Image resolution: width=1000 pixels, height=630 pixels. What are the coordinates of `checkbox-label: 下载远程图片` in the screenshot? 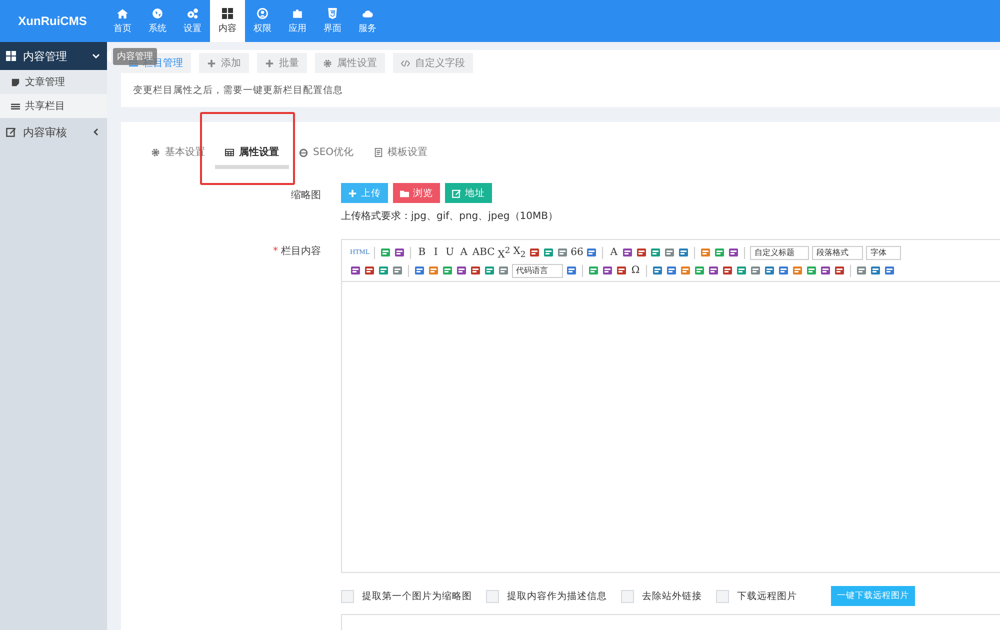 It's located at (767, 596).